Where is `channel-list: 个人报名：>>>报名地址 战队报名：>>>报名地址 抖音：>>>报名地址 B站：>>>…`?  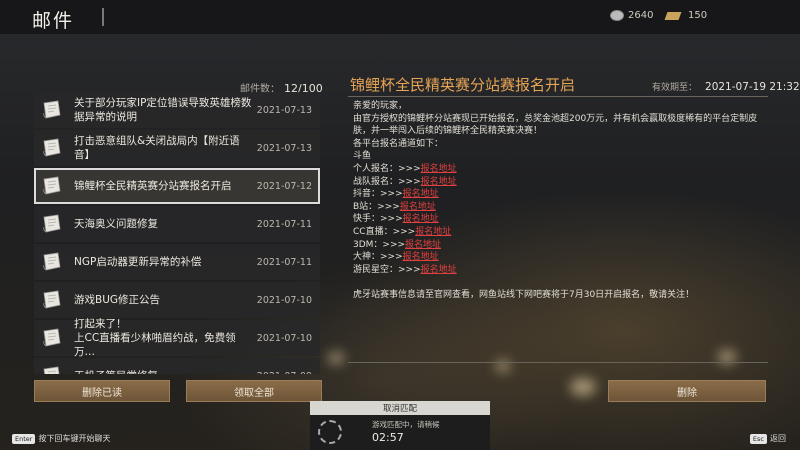
channel-list: 个人报名：>>>报名地址 战队报名：>>>报名地址 抖音：>>>报名地址 B站：>>>… is located at coordinates (563, 219).